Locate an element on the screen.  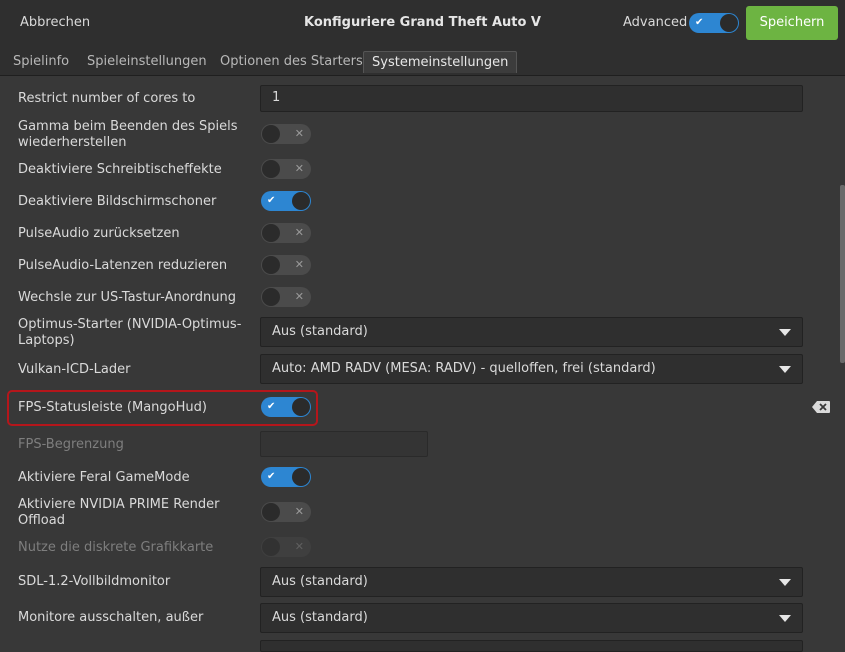
nvidia-prime-toggle: ✕ is located at coordinates (286, 512).